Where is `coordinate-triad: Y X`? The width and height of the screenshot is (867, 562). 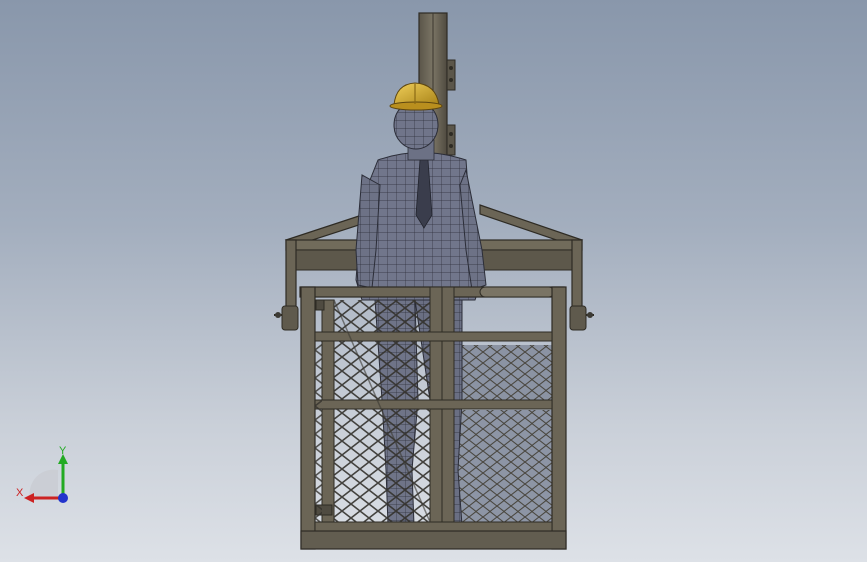
coordinate-triad: Y X is located at coordinates (42, 474).